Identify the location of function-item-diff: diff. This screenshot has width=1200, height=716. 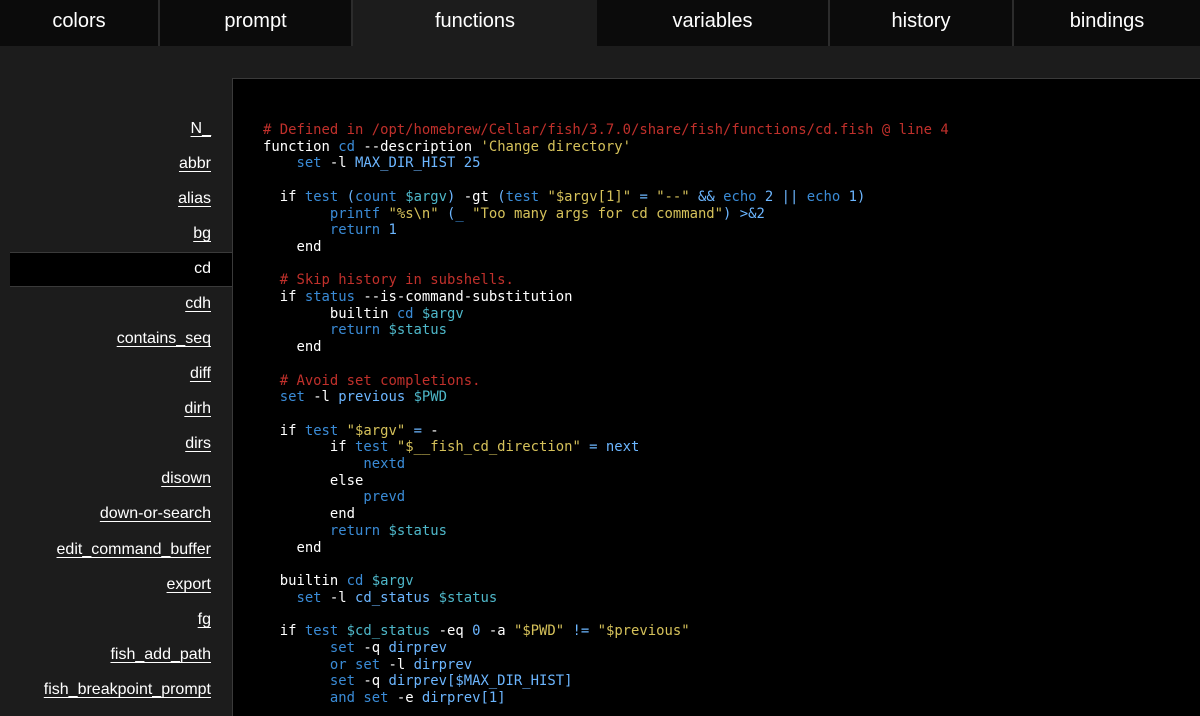
(200, 374).